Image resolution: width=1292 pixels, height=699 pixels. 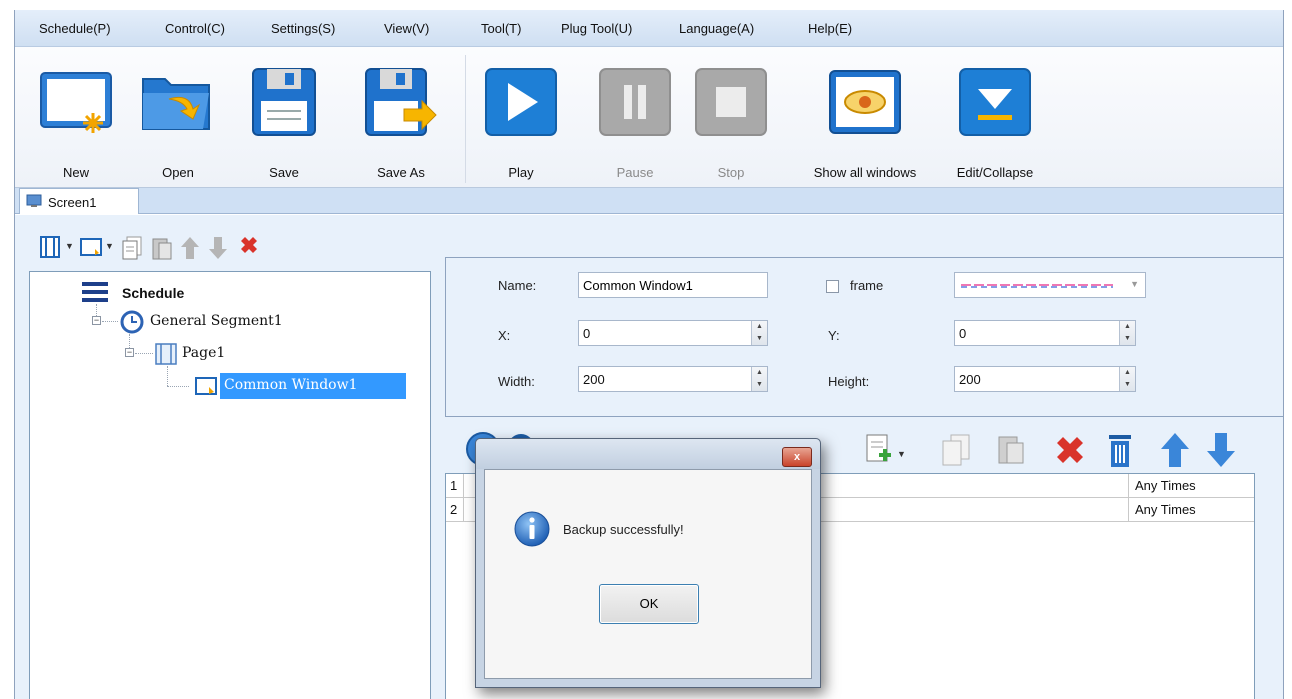 I want to click on play-button: Play, so click(x=521, y=119).